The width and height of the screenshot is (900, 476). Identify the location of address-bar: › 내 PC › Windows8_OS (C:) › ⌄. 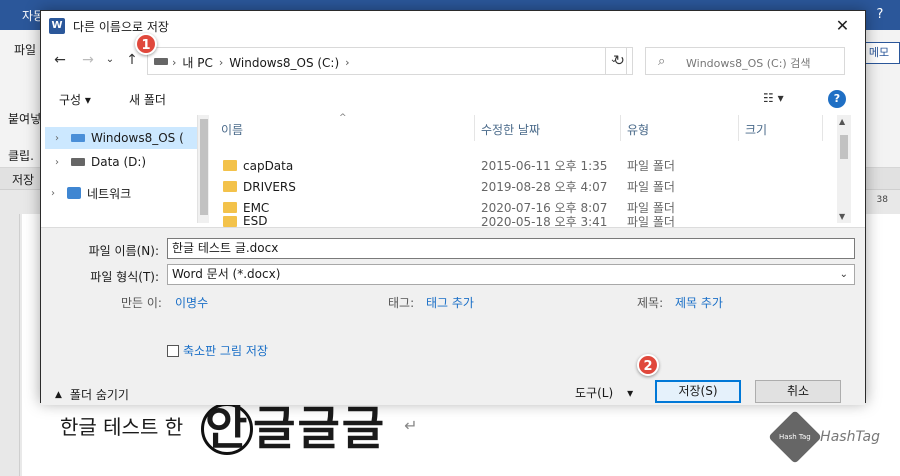
(387, 61).